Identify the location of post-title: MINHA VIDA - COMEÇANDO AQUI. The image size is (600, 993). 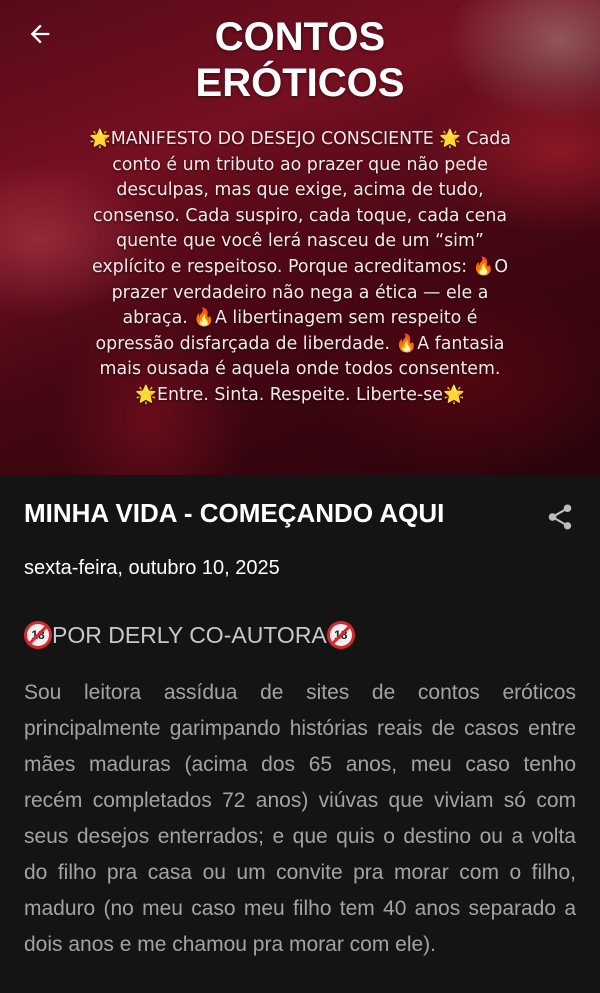
(264, 513).